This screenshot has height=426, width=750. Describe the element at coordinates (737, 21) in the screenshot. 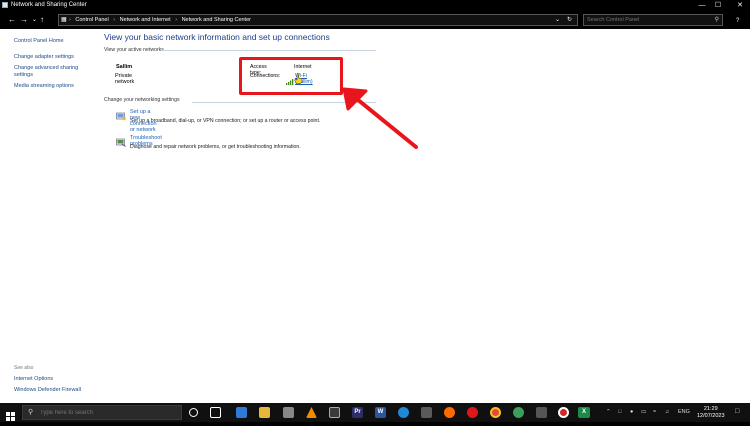

I see `help-icon: ?` at that location.